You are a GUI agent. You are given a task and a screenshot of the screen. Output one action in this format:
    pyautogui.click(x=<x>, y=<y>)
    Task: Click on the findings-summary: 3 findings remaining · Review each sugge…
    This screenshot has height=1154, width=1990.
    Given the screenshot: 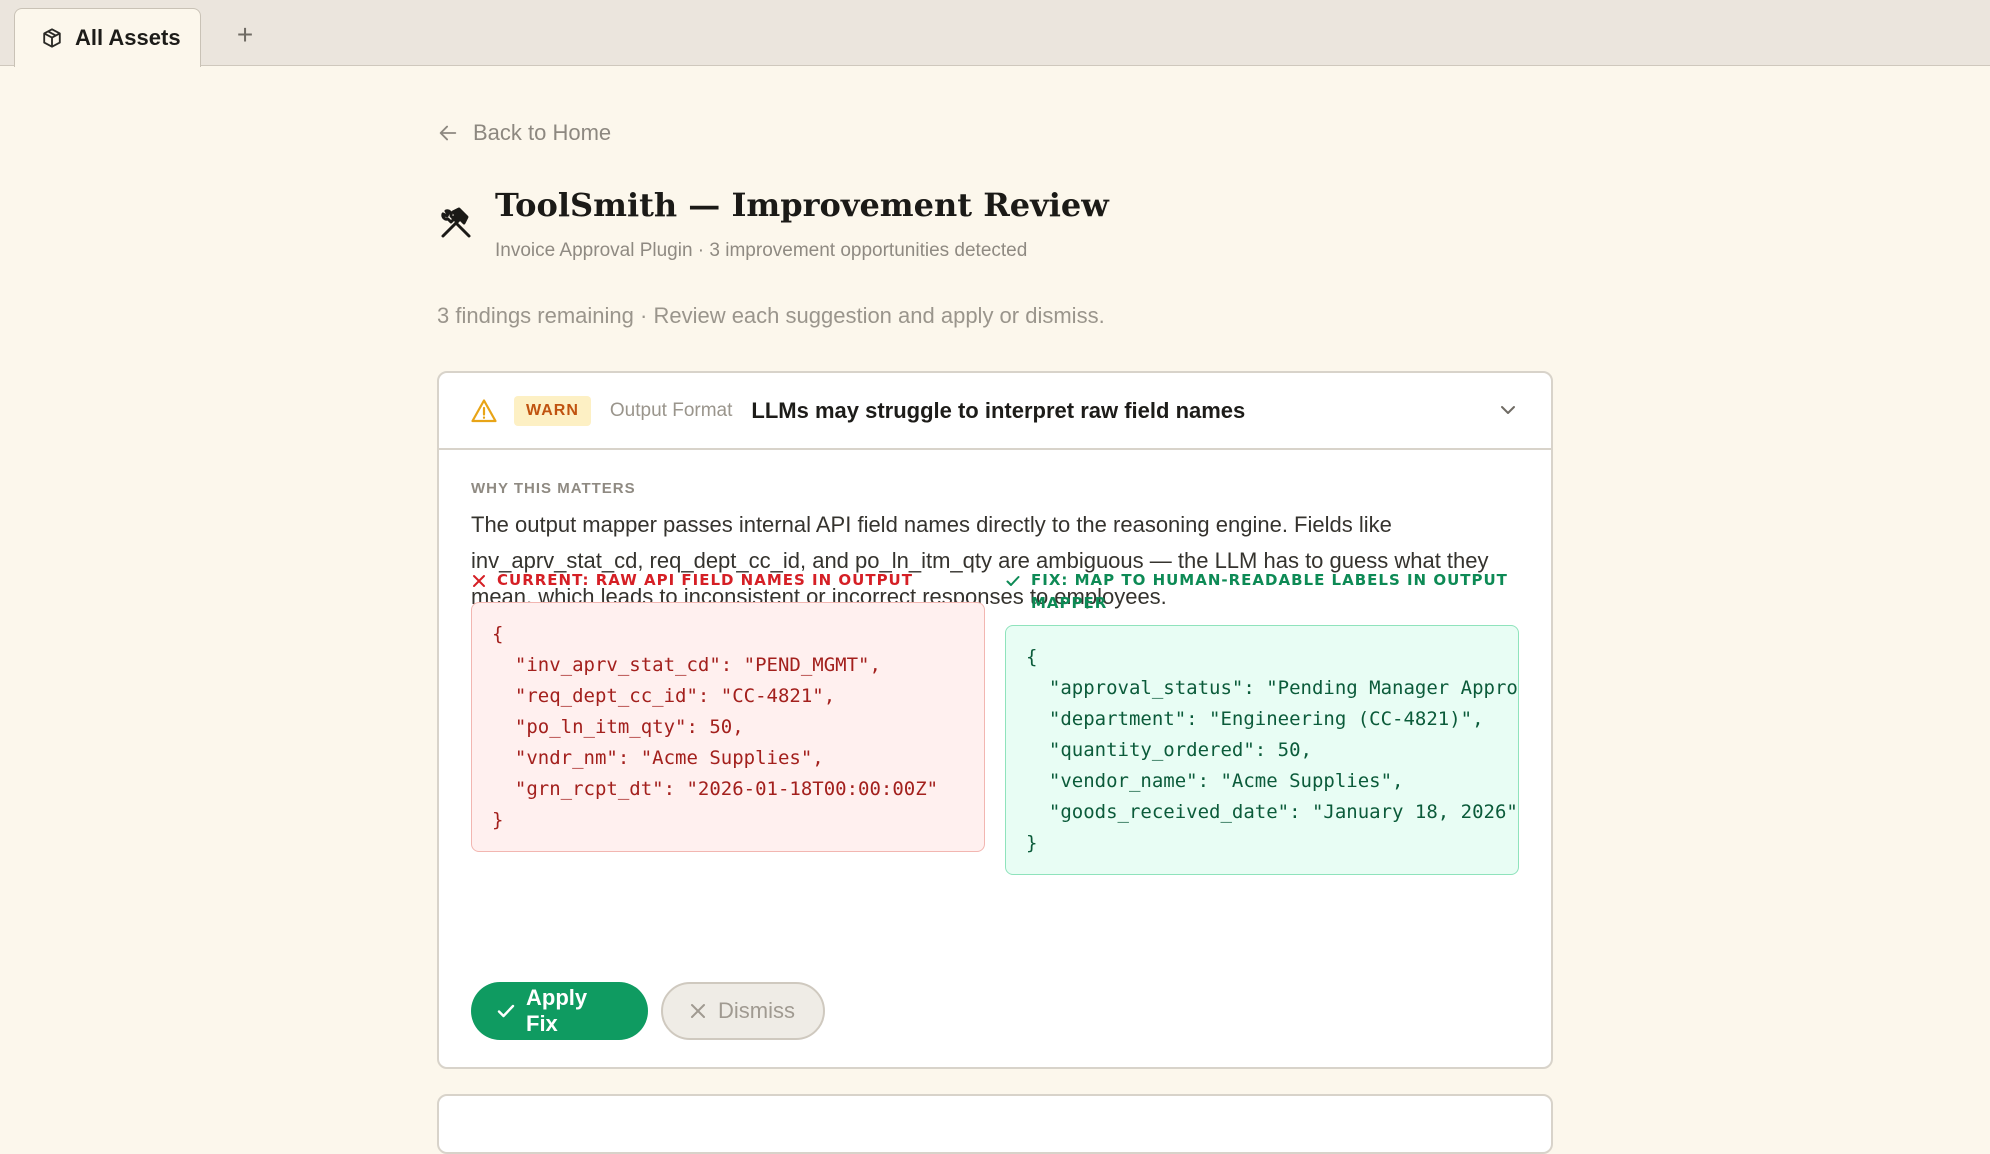 What is the action you would take?
    pyautogui.click(x=771, y=315)
    